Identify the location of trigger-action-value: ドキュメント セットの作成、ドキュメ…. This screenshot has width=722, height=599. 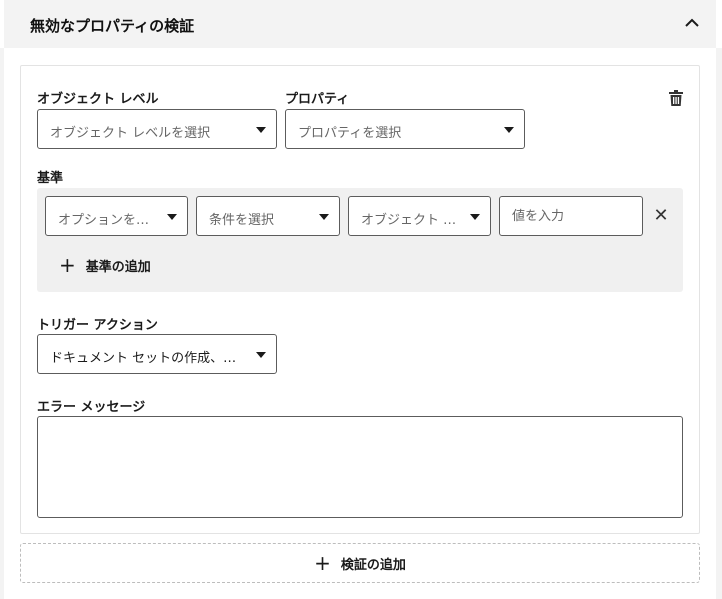
(148, 358).